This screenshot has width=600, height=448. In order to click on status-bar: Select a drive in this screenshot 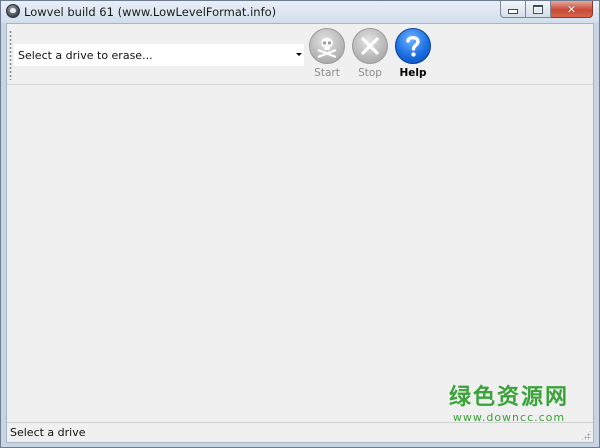, I will do `click(300, 432)`.